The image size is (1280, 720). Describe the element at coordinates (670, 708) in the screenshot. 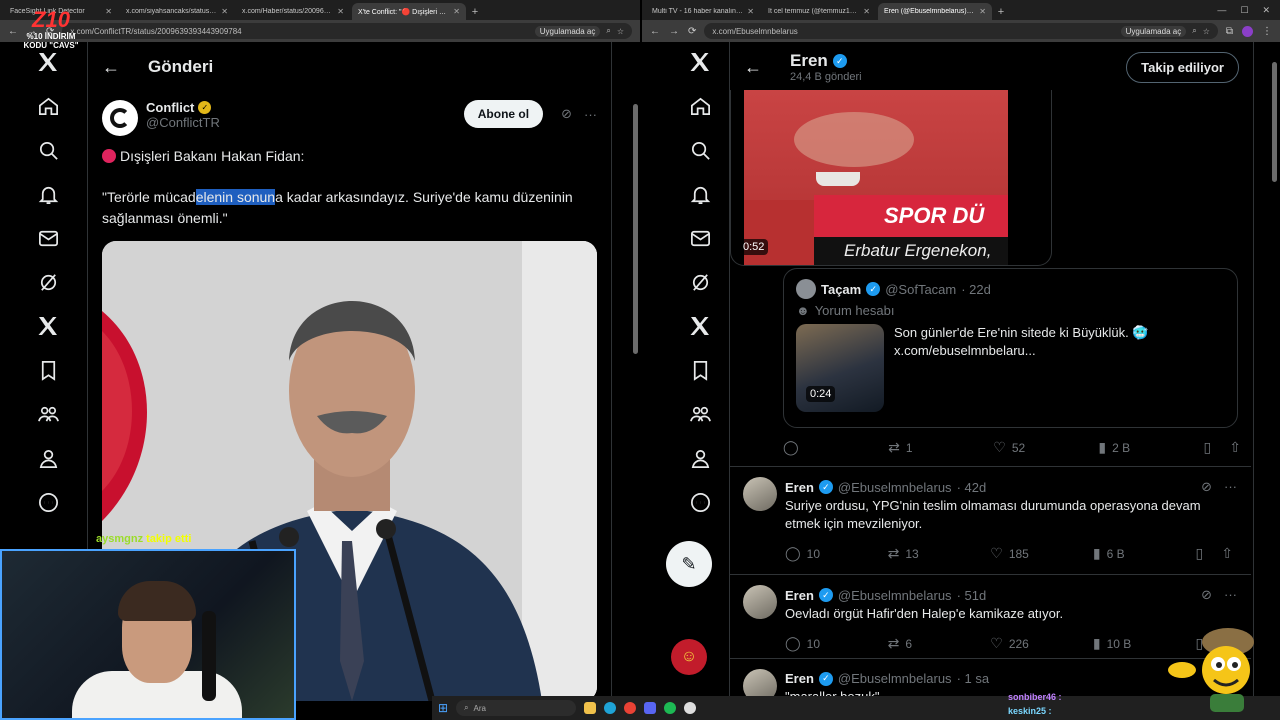

I see `spotify-icon` at that location.